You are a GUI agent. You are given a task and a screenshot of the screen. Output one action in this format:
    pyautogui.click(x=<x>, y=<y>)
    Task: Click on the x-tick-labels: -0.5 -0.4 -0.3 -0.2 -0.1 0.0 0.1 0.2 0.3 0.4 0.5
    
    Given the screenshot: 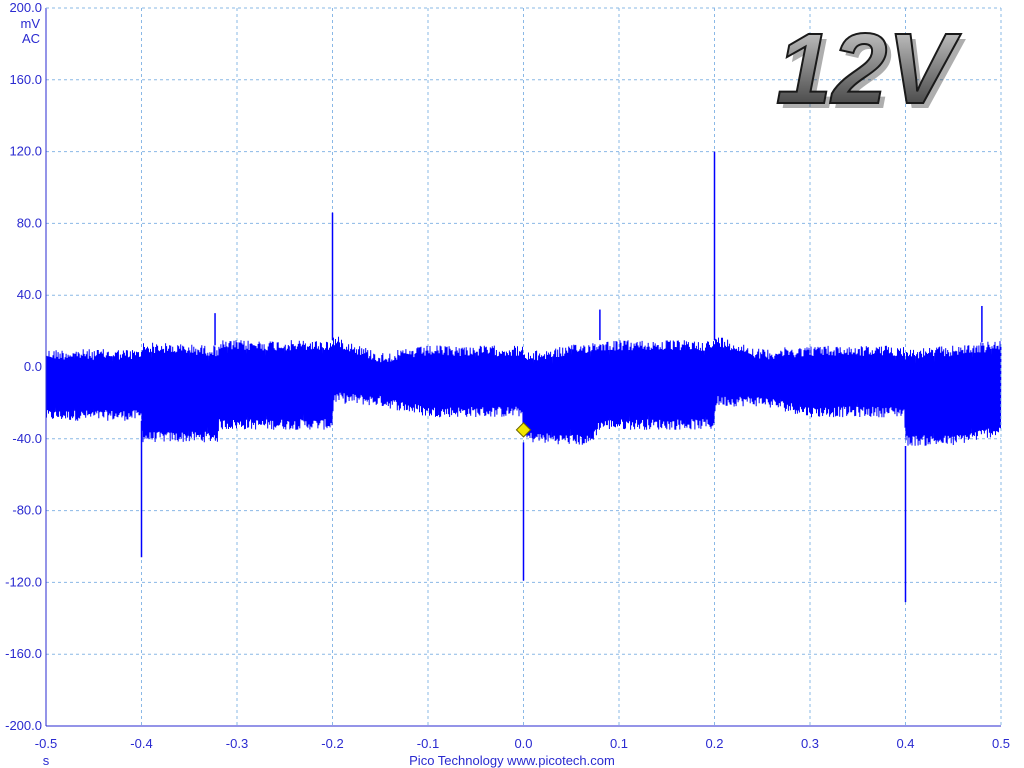 What is the action you would take?
    pyautogui.click(x=522, y=743)
    